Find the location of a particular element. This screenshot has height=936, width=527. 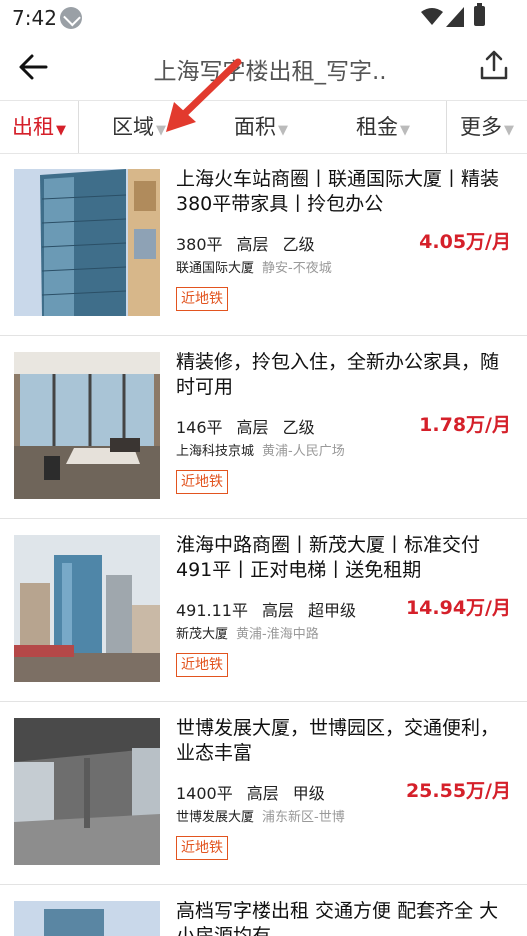

listing-title: 淮海中路商圈丨新茂大厦丨标准交付491平丨正对电梯丨送免租期 is located at coordinates (328, 557).